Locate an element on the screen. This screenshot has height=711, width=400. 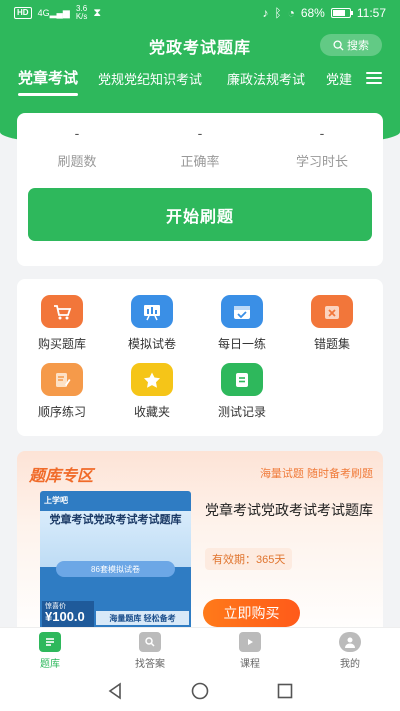
stat-label: 刷题数 is located at coordinates (77, 161).